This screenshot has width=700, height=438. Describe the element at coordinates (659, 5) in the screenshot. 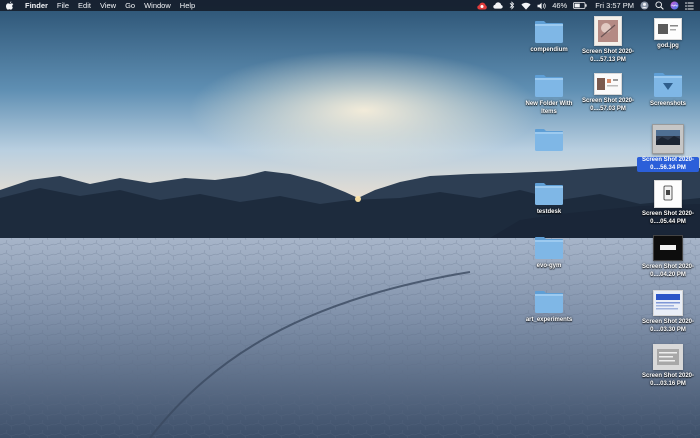

I see `spotlight-icon` at that location.